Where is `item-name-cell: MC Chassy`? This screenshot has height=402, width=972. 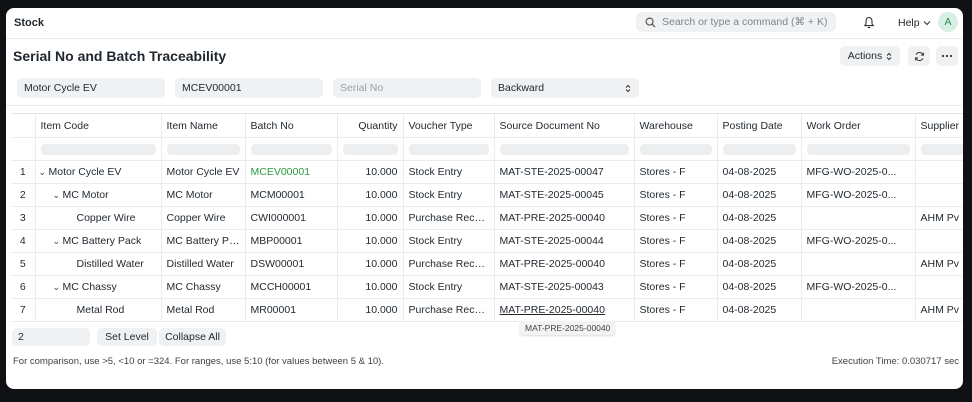
item-name-cell: MC Chassy is located at coordinates (203, 287).